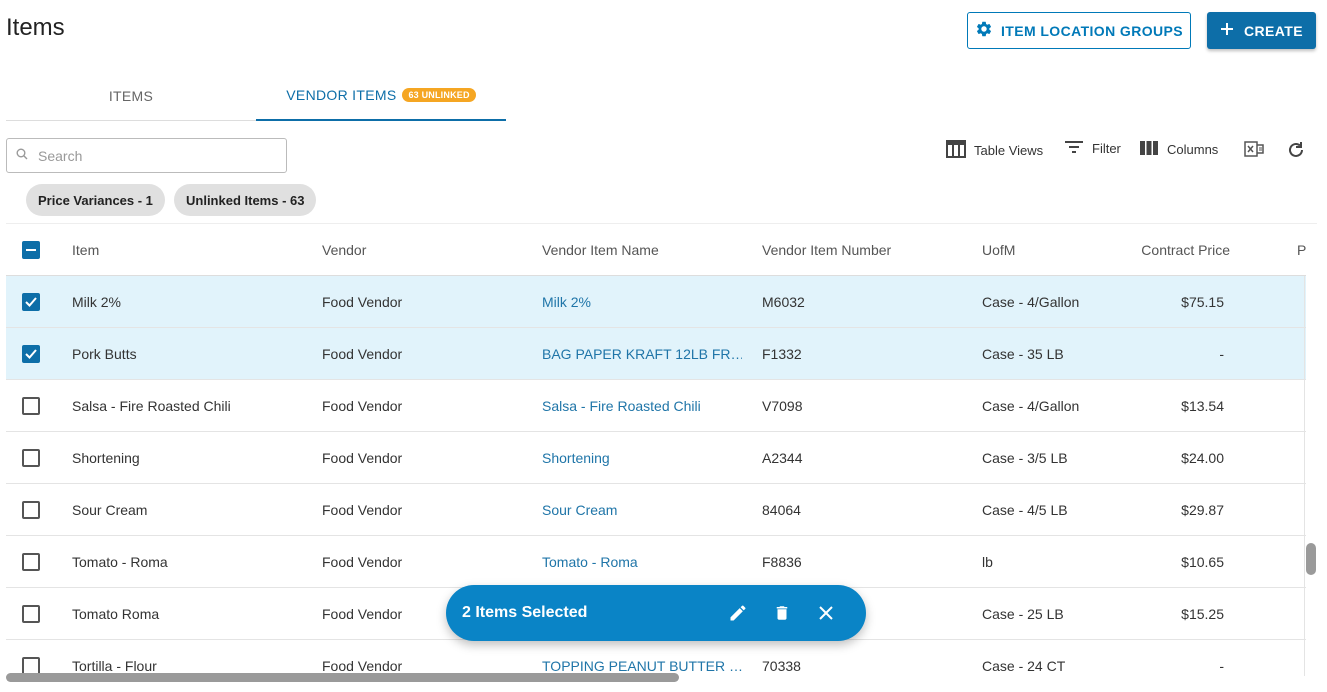 This screenshot has width=1327, height=692. I want to click on refresh-button, so click(1296, 151).